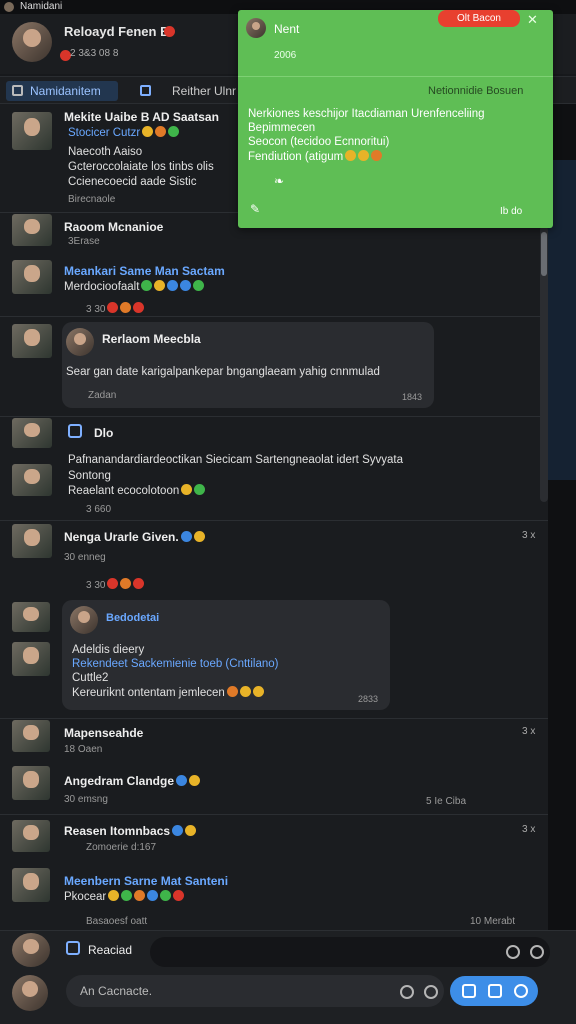 The width and height of the screenshot is (576, 1024). I want to click on tab-label: Namidanitem, so click(65, 91).